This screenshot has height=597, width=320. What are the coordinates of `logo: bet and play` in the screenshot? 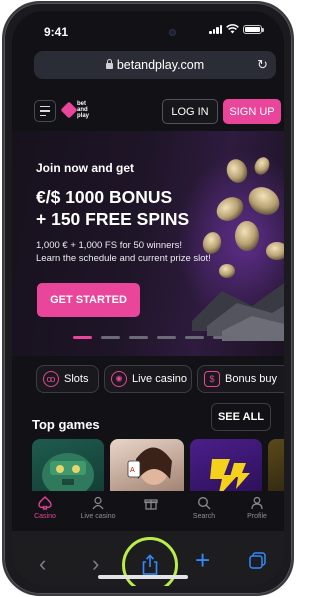 It's located at (75, 110).